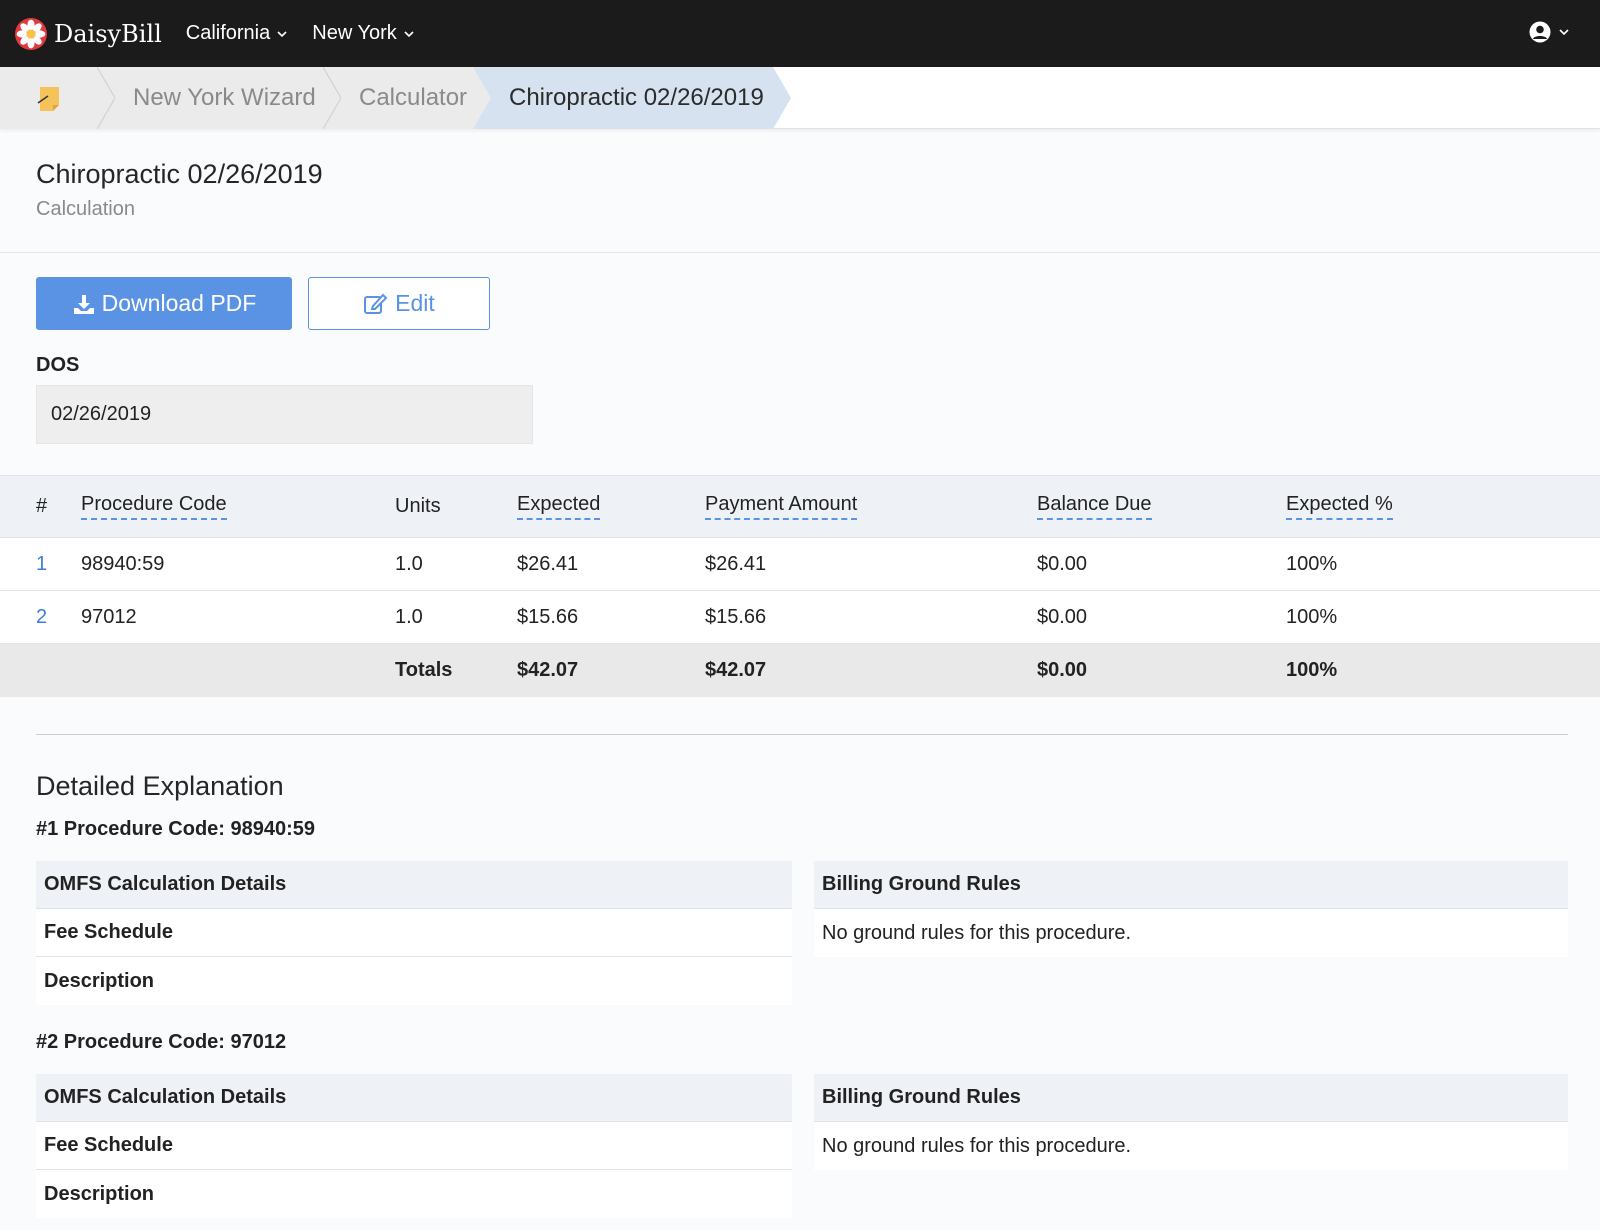 The height and width of the screenshot is (1230, 1600). I want to click on cell-procedure-code: 97012, so click(109, 617).